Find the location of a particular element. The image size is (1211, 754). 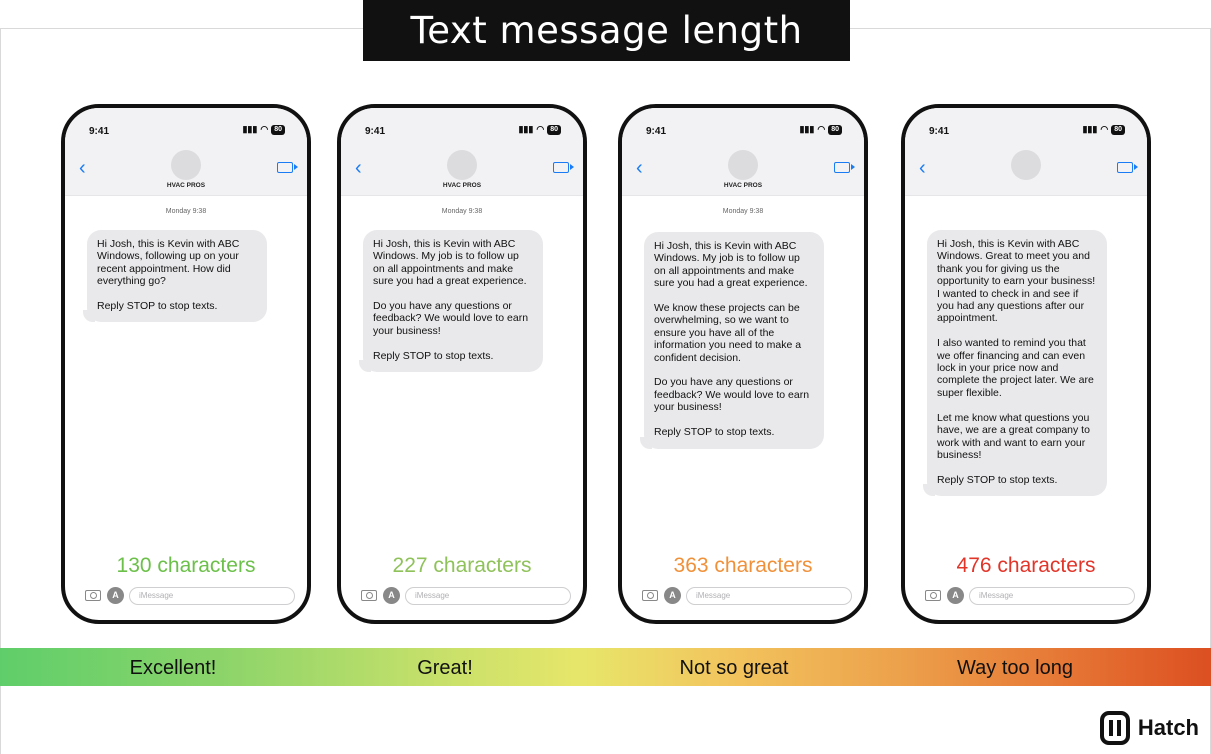

page-title: Text message length is located at coordinates (606, 30).